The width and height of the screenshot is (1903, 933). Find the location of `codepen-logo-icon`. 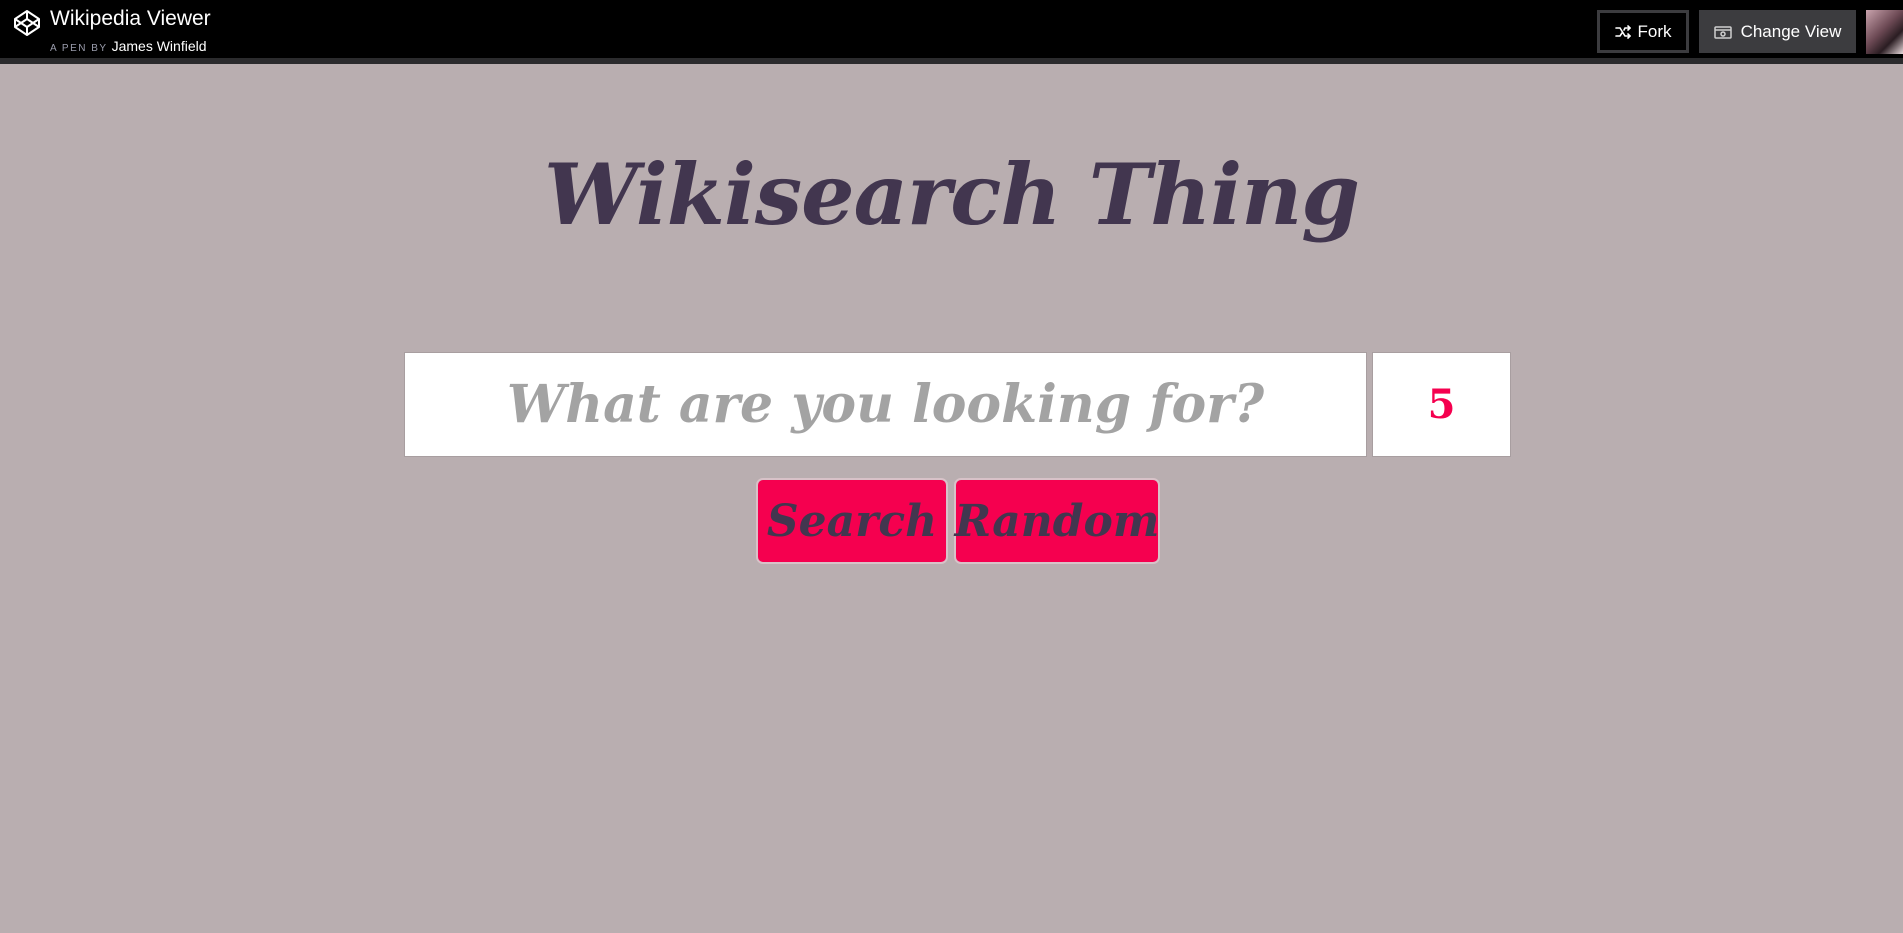

codepen-logo-icon is located at coordinates (27, 23).